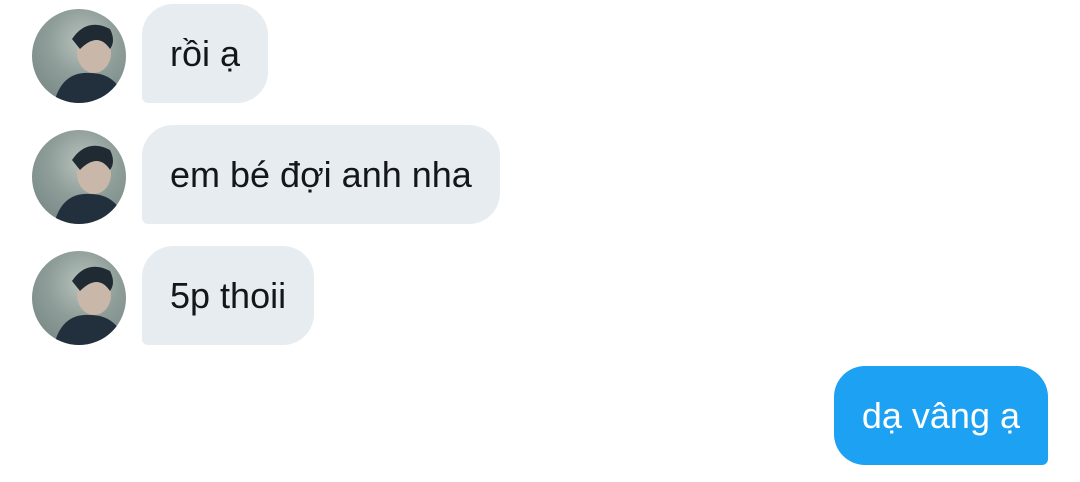  I want to click on message-text: dạ vâng ạ, so click(940, 415).